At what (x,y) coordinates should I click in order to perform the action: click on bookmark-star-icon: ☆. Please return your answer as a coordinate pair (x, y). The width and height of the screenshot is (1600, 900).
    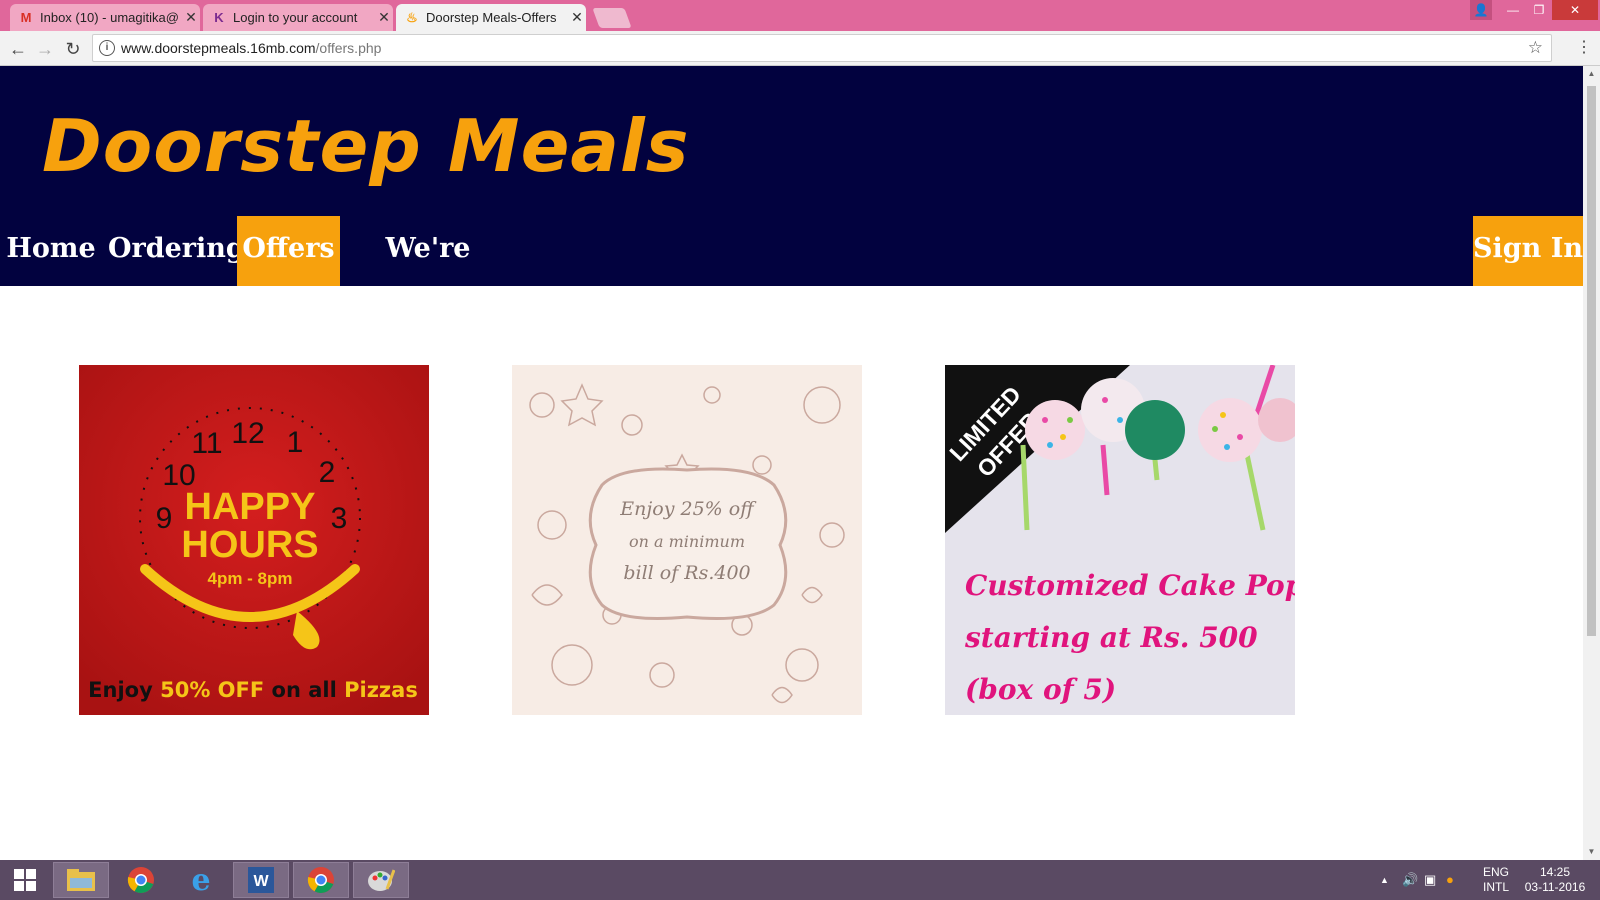
    Looking at the image, I should click on (1535, 48).